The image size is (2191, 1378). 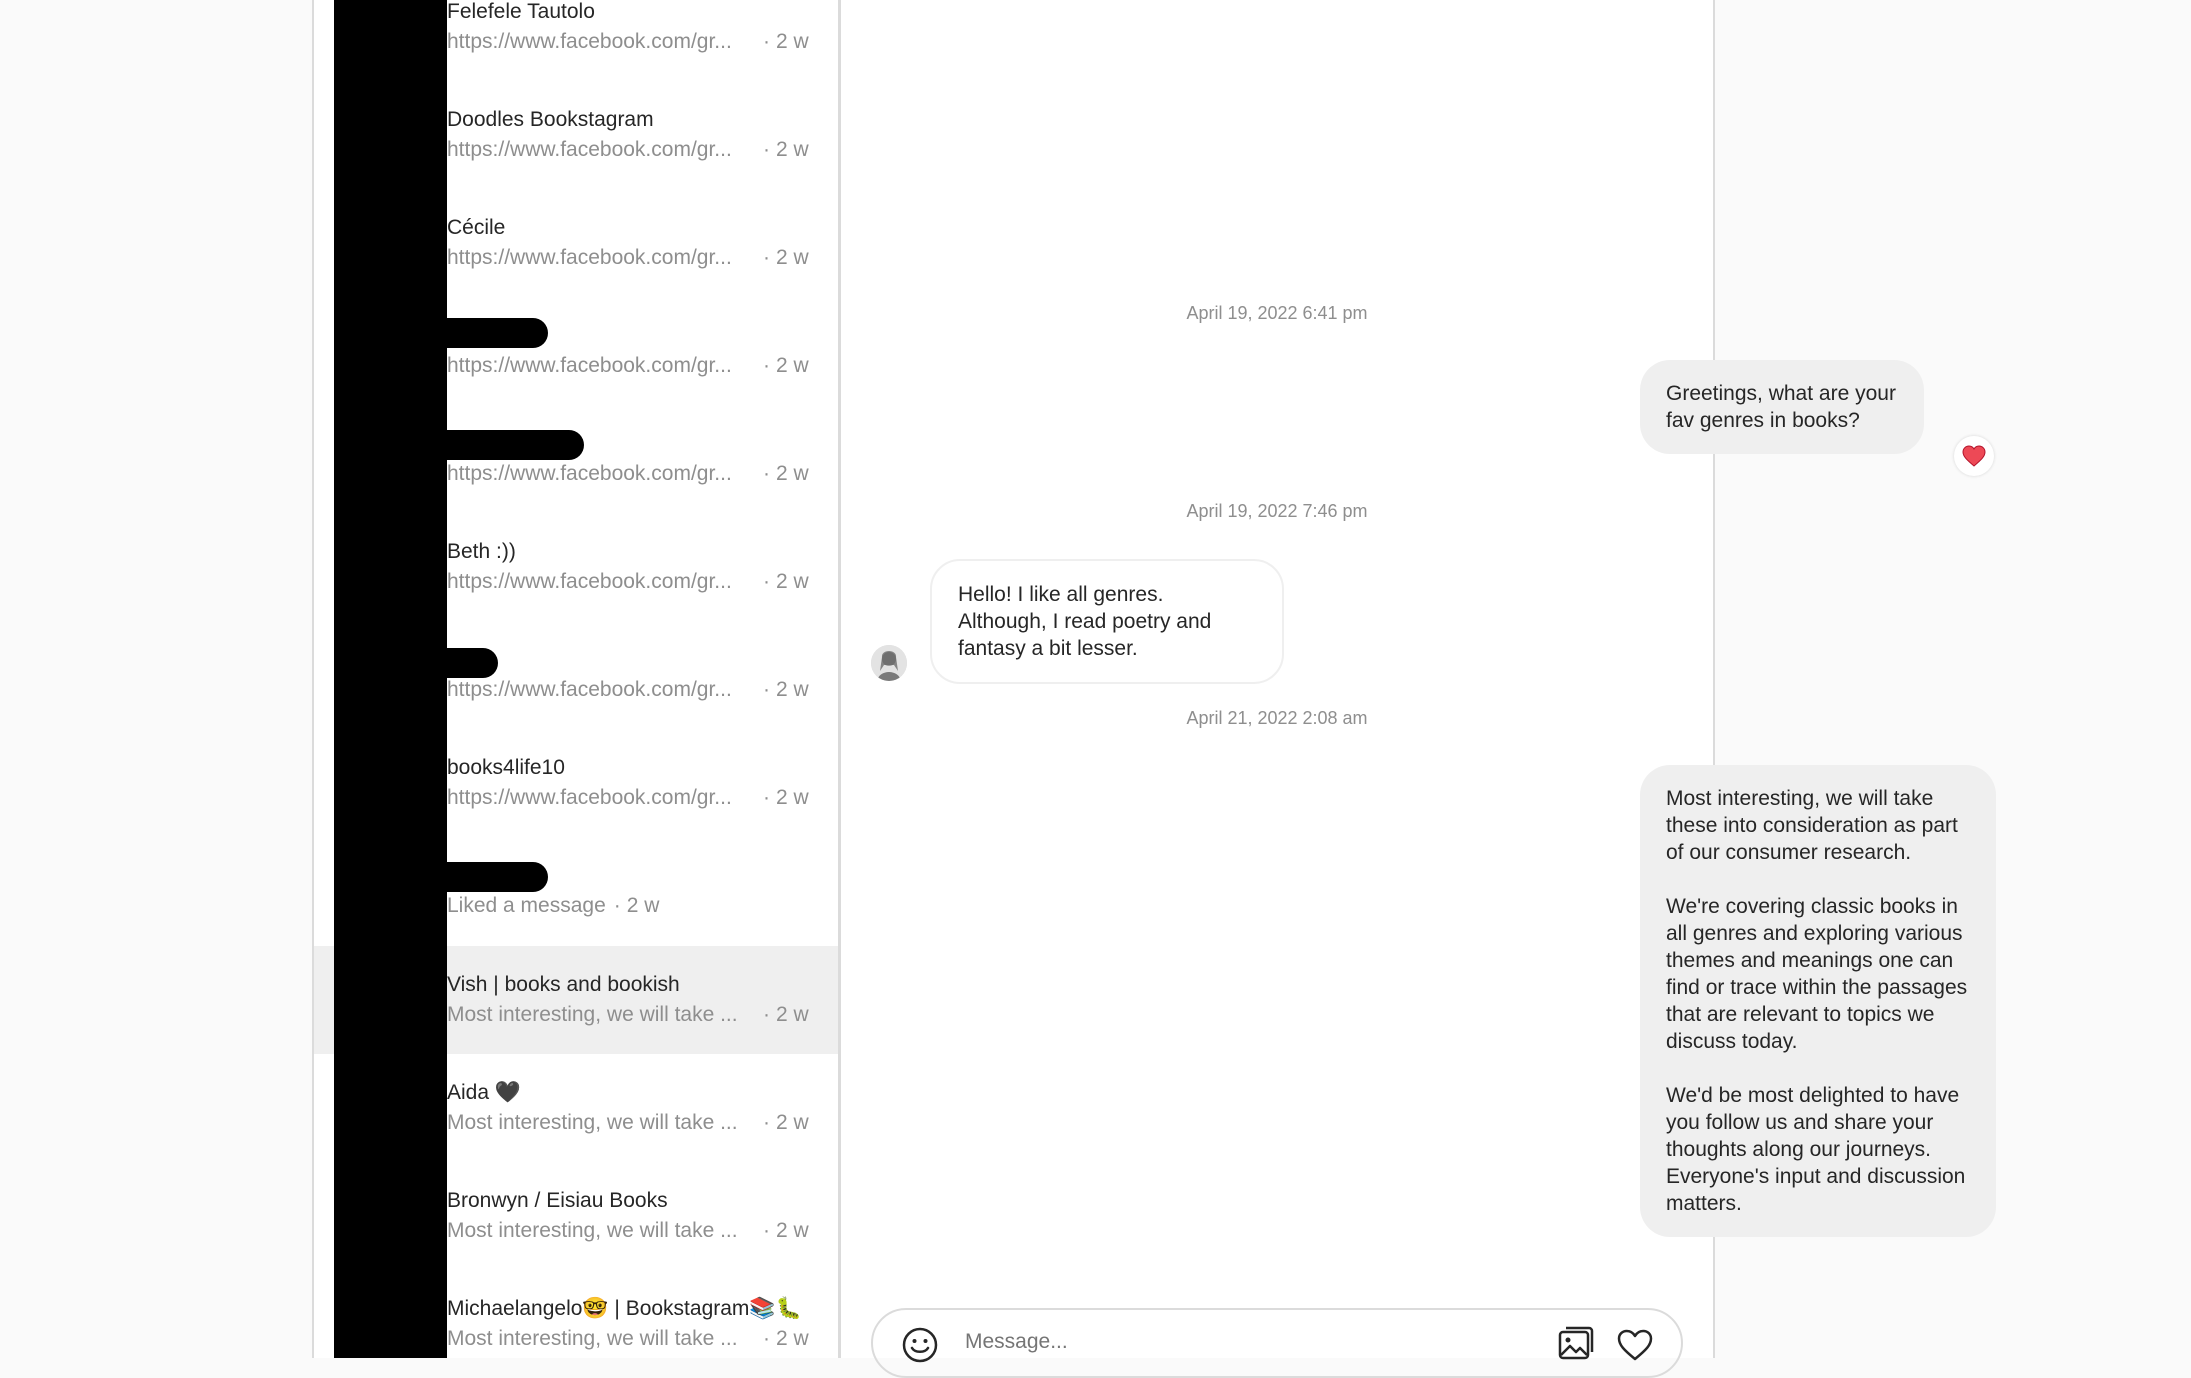 I want to click on thread-name: Bronwyn / Eisiau Books, so click(x=557, y=1200).